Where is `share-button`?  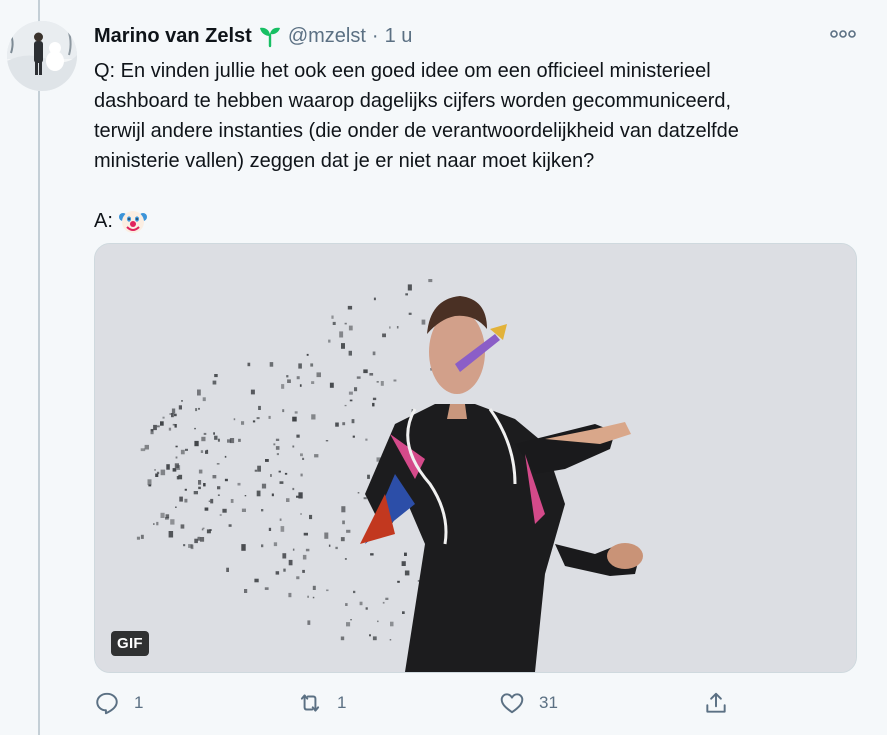
share-button is located at coordinates (716, 703).